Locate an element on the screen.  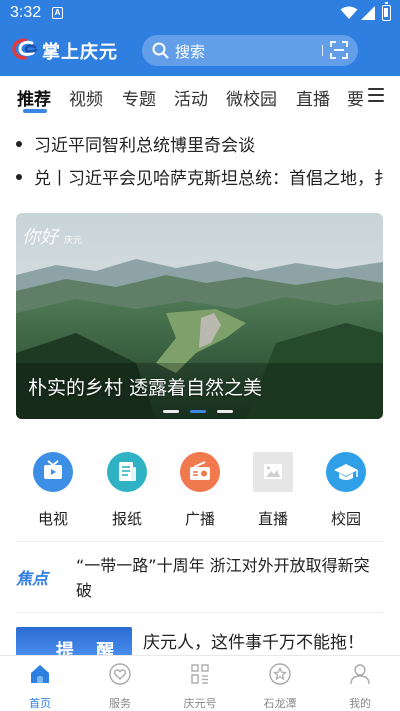
quick-link-label: 报纸 is located at coordinates (126, 519).